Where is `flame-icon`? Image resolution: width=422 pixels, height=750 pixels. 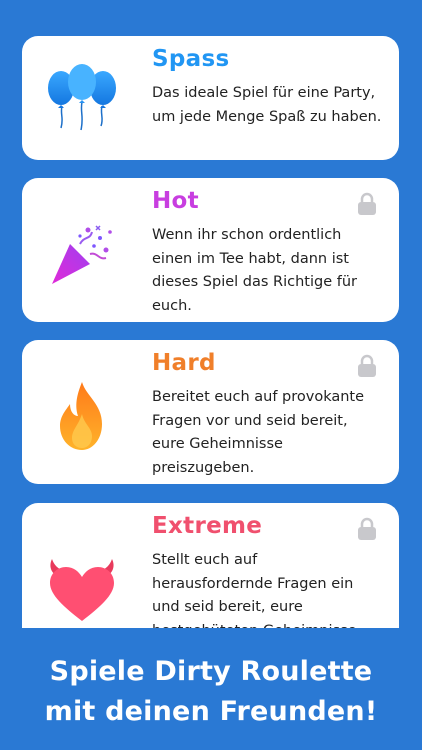
flame-icon is located at coordinates (81, 416).